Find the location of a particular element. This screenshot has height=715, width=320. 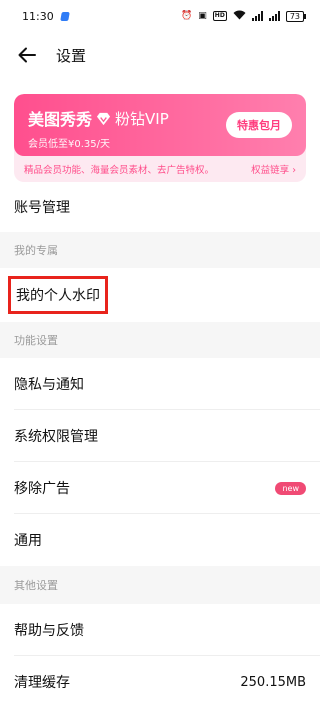

alarm-icon: ⏰ is located at coordinates (187, 16).